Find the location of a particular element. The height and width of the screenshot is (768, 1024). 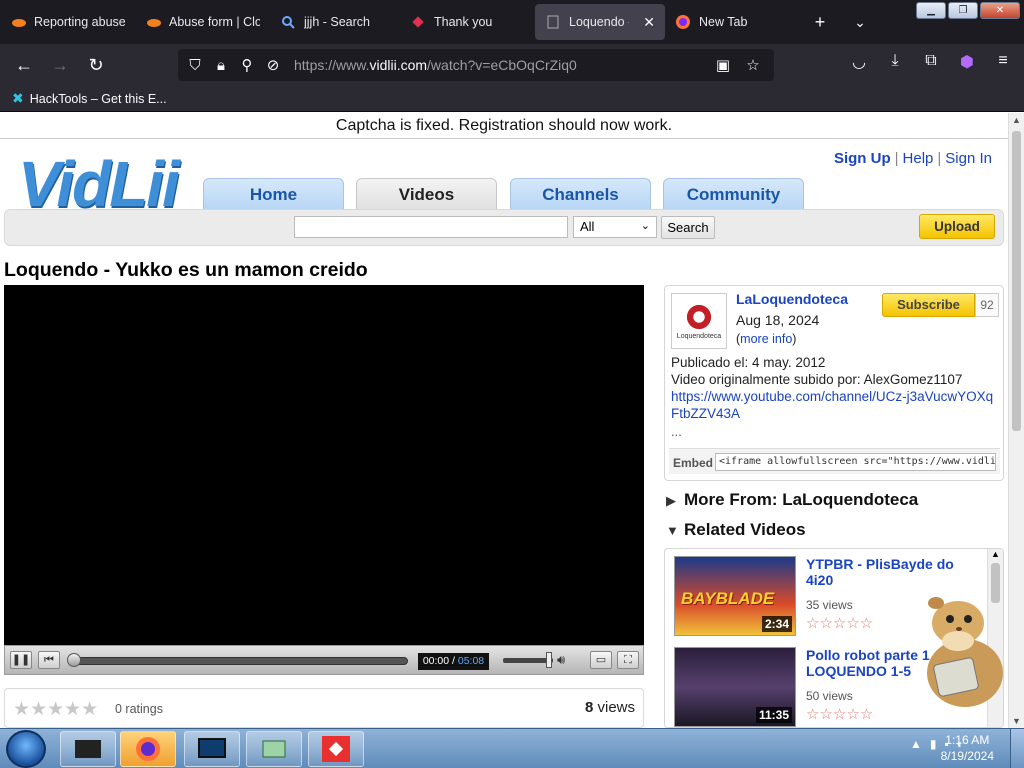

close-window-icon: ✕ is located at coordinates (1000, 10).